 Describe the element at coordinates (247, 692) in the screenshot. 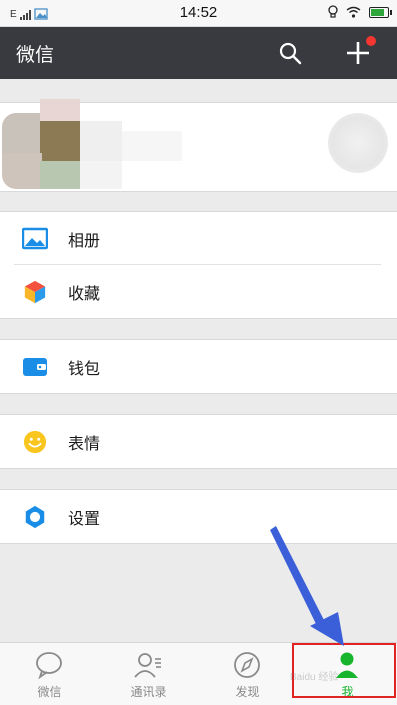

I see `tab-label: 发现` at that location.